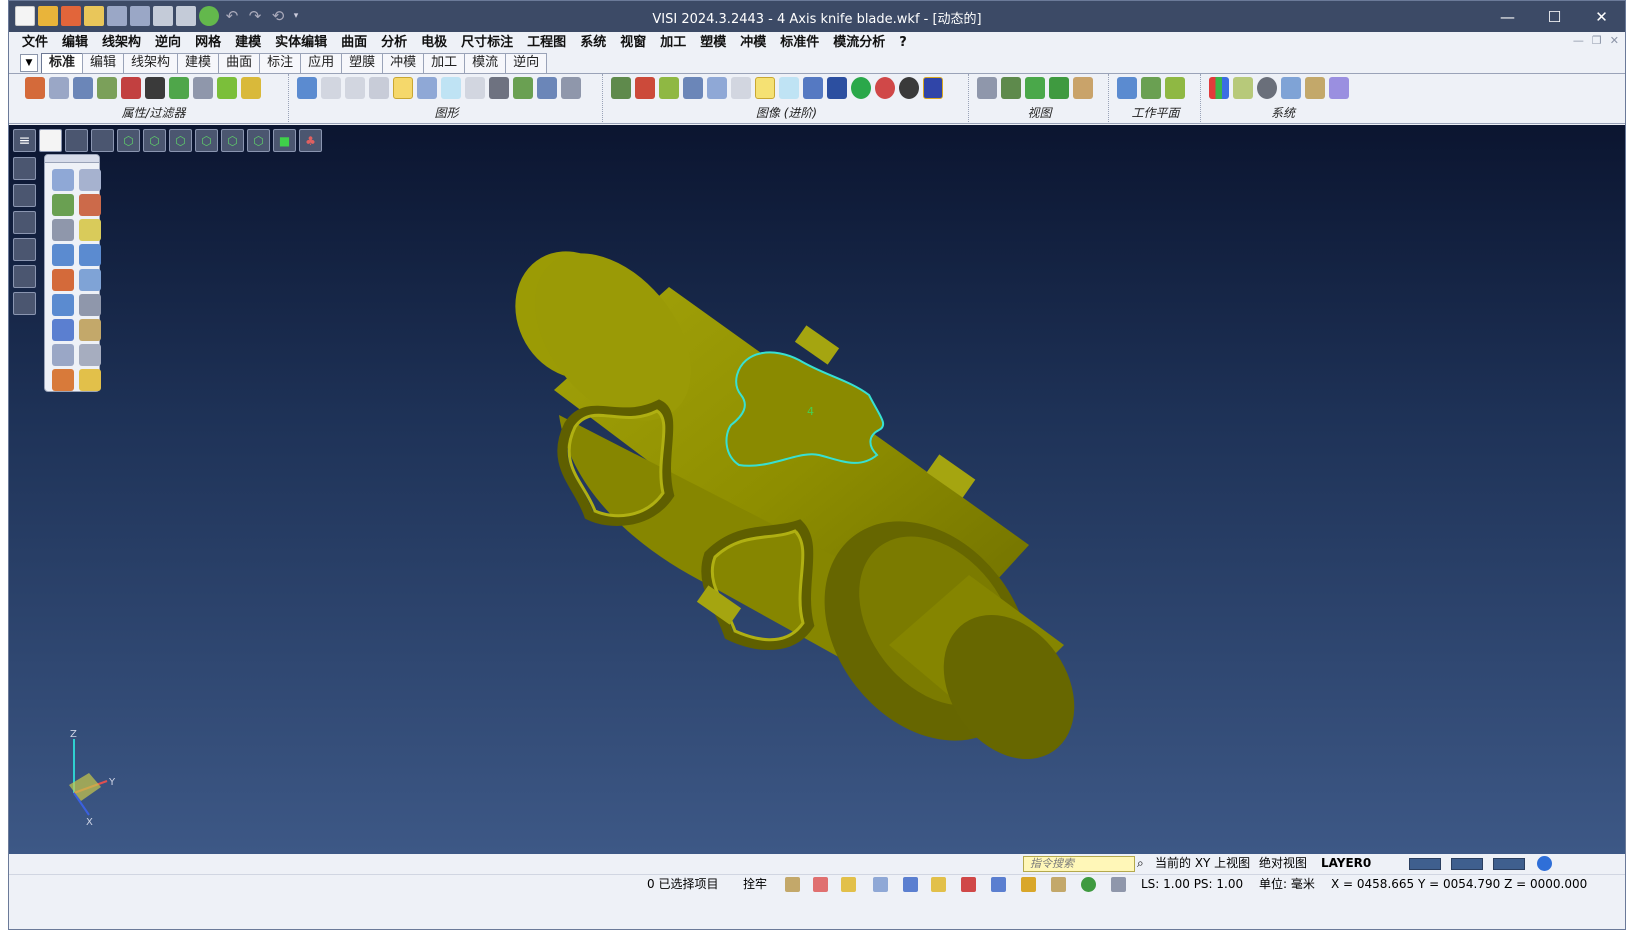 This screenshot has width=1634, height=937. Describe the element at coordinates (910, 884) in the screenshot. I see `help-icon` at that location.